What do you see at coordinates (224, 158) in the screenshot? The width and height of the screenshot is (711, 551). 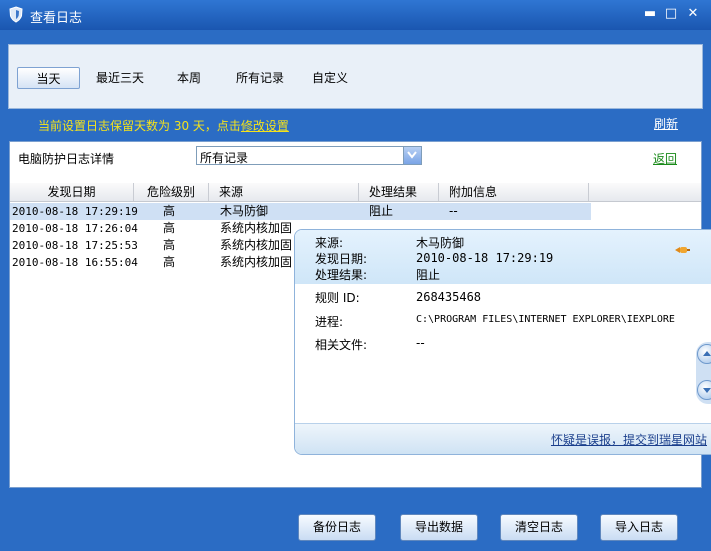 I see `log-filter-value: 所有记录` at bounding box center [224, 158].